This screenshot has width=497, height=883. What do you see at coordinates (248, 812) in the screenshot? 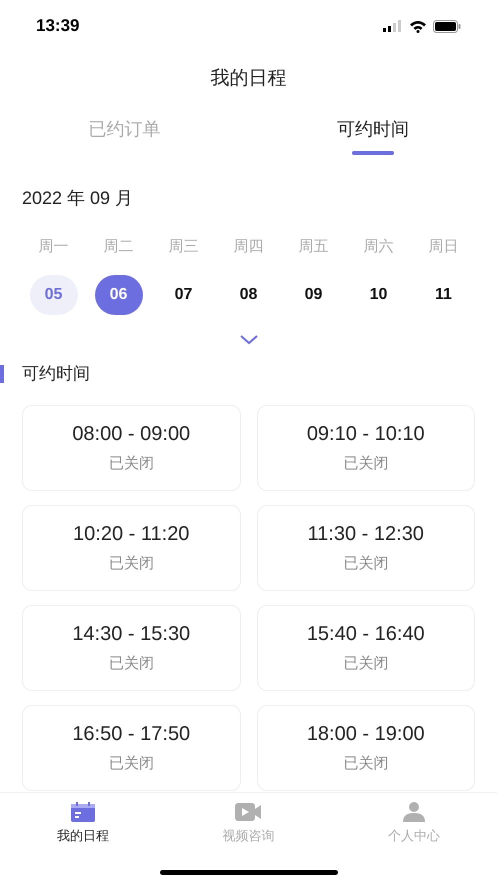
I see `video-camera-icon` at bounding box center [248, 812].